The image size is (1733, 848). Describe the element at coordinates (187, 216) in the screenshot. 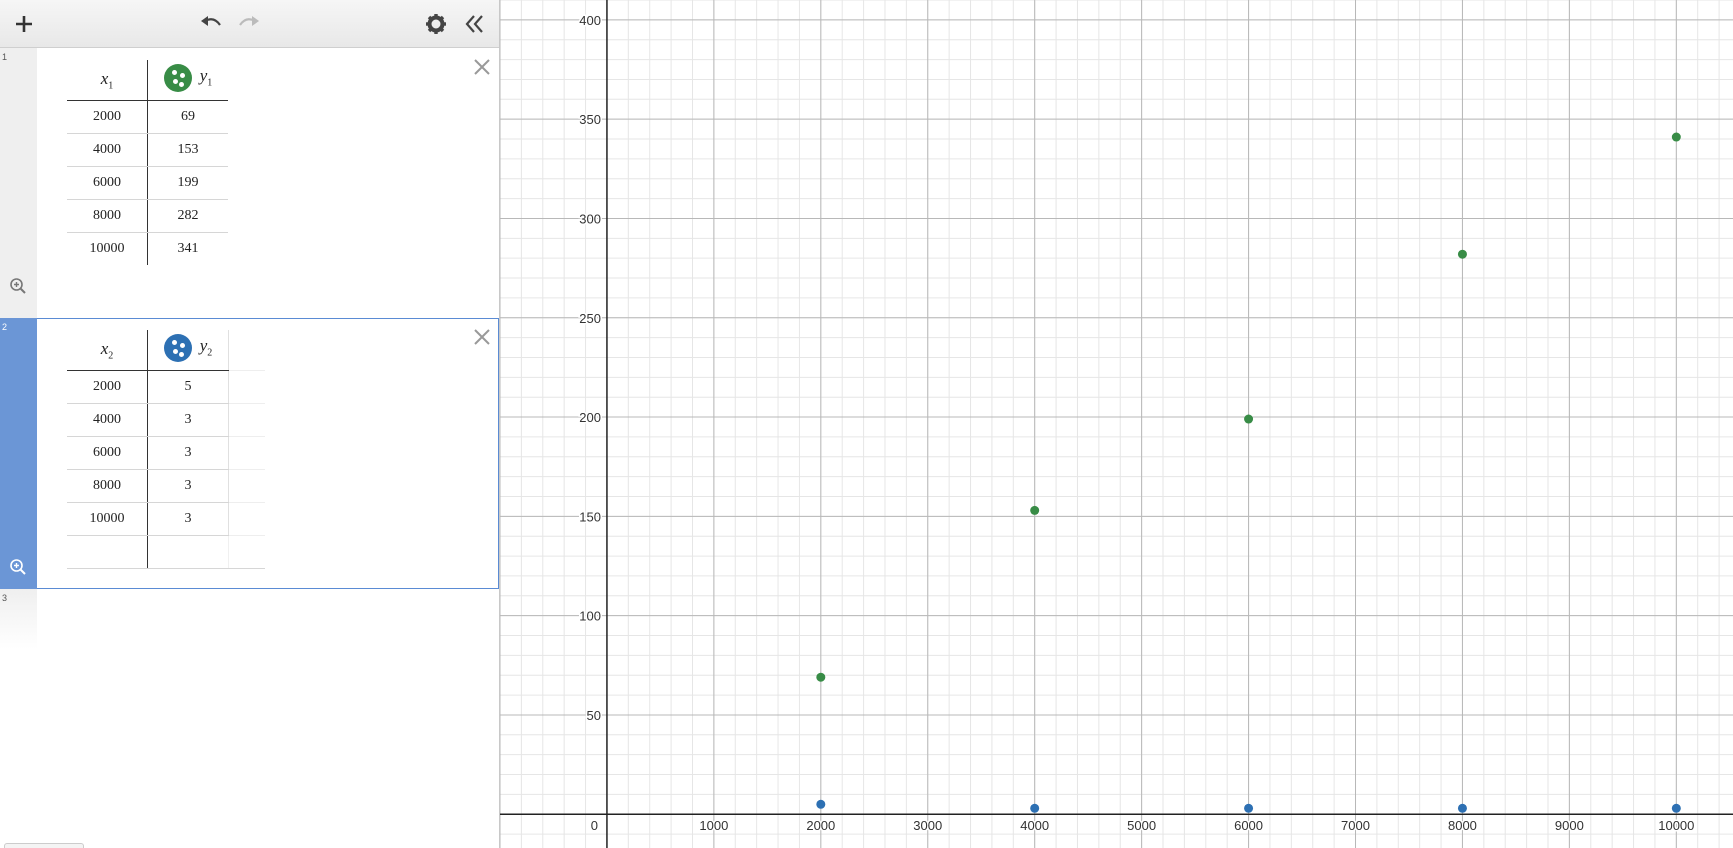

I see `table-cell-y: 282` at that location.